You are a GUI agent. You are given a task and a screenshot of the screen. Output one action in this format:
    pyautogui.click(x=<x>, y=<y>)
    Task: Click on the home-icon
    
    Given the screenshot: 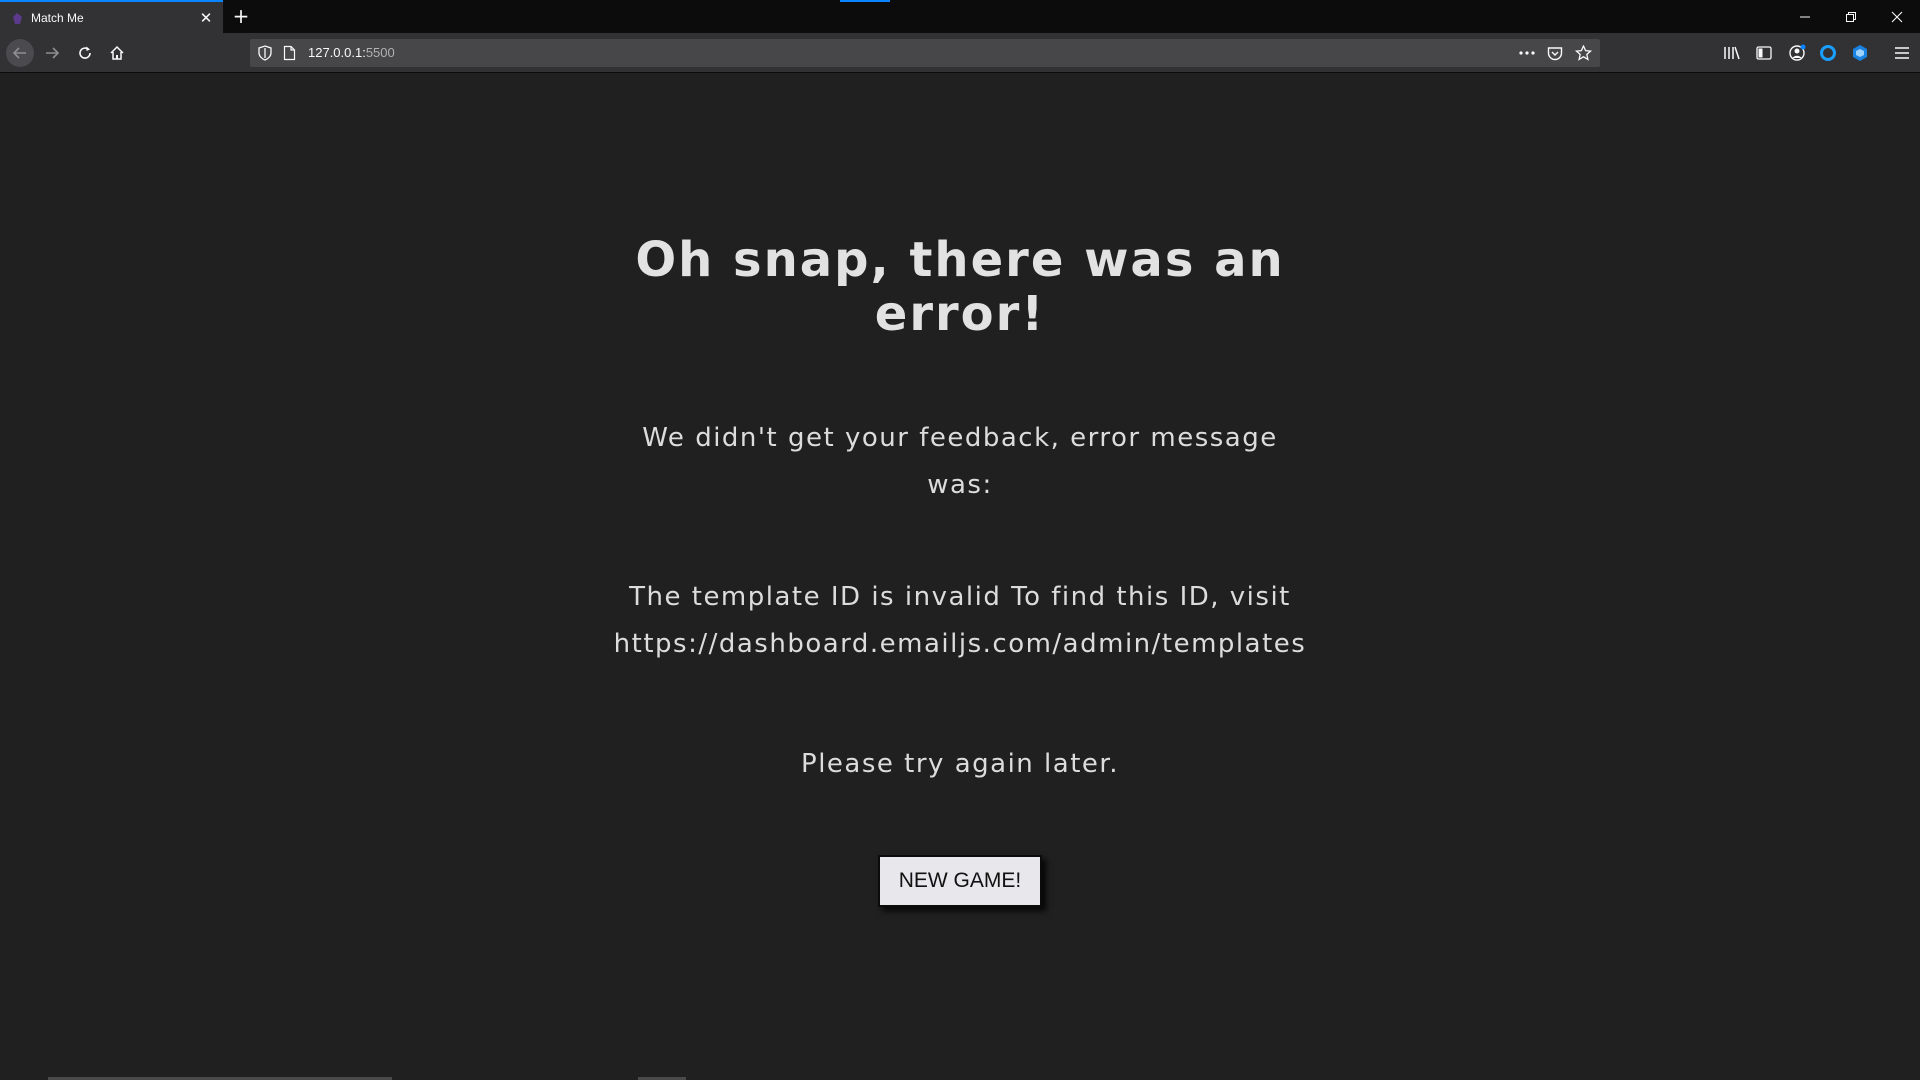 What is the action you would take?
    pyautogui.click(x=117, y=53)
    